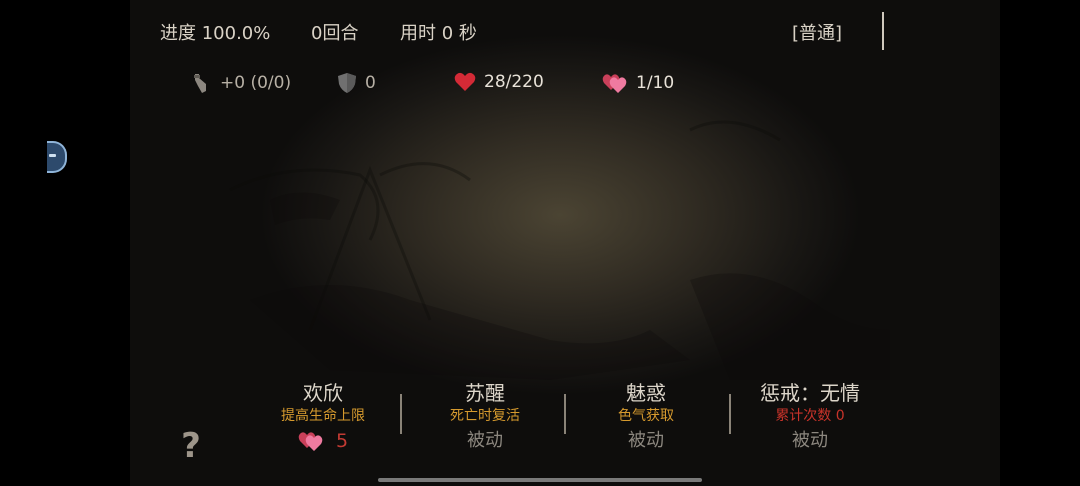 The height and width of the screenshot is (486, 1080). I want to click on time-elapsed: 用时 0 秒, so click(438, 33).